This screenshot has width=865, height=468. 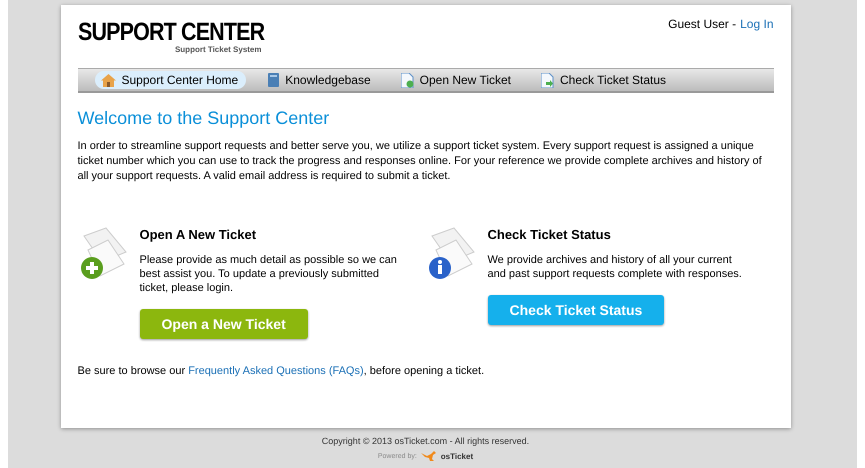 I want to click on section-title: Check Ticket Status, so click(x=550, y=234).